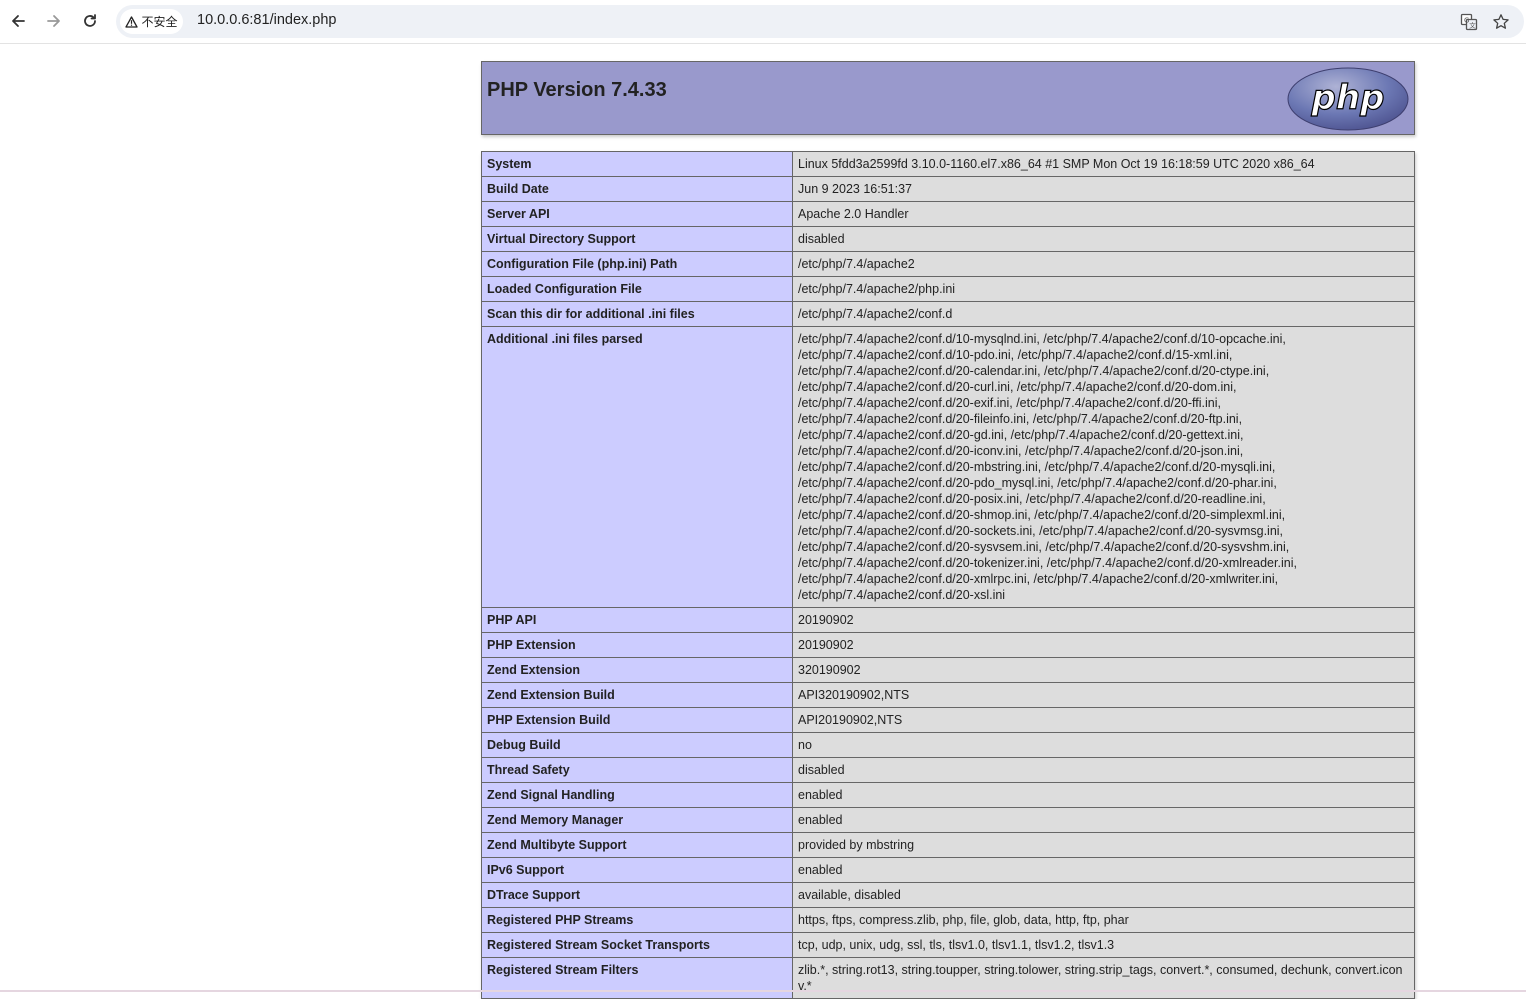  I want to click on back-arrow-icon, so click(18, 21).